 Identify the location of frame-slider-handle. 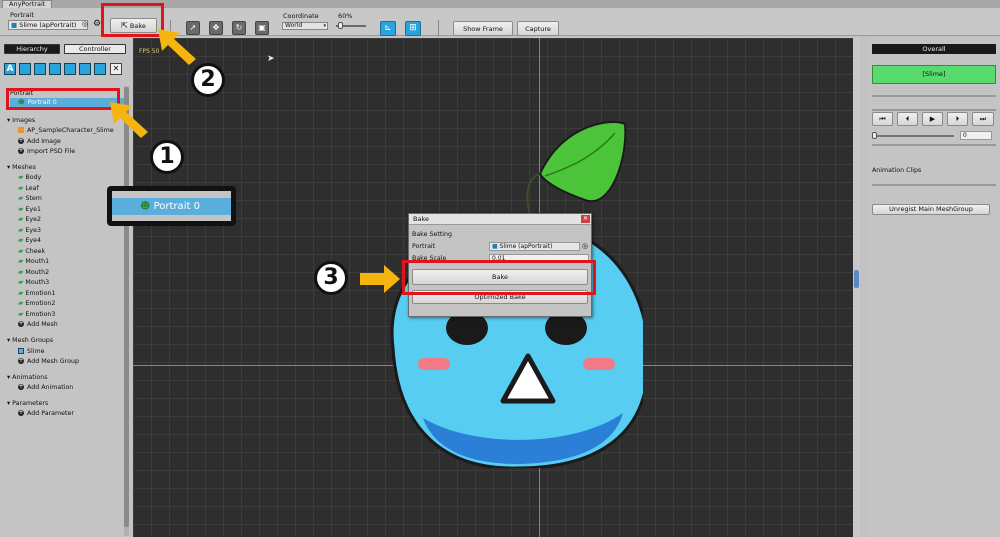
(874, 135).